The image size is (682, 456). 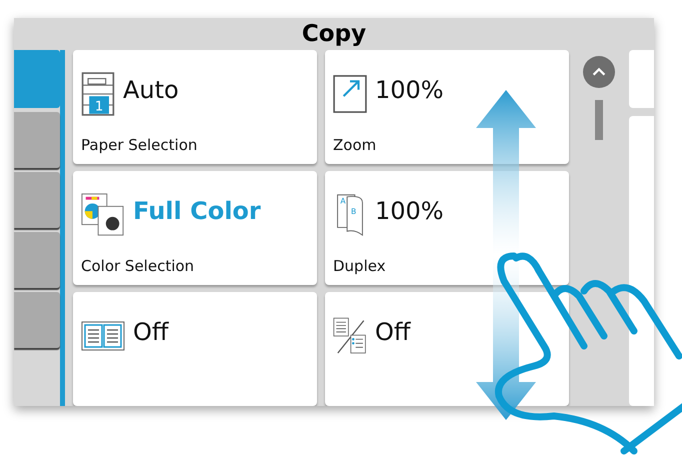 What do you see at coordinates (599, 72) in the screenshot?
I see `scroll-up-button` at bounding box center [599, 72].